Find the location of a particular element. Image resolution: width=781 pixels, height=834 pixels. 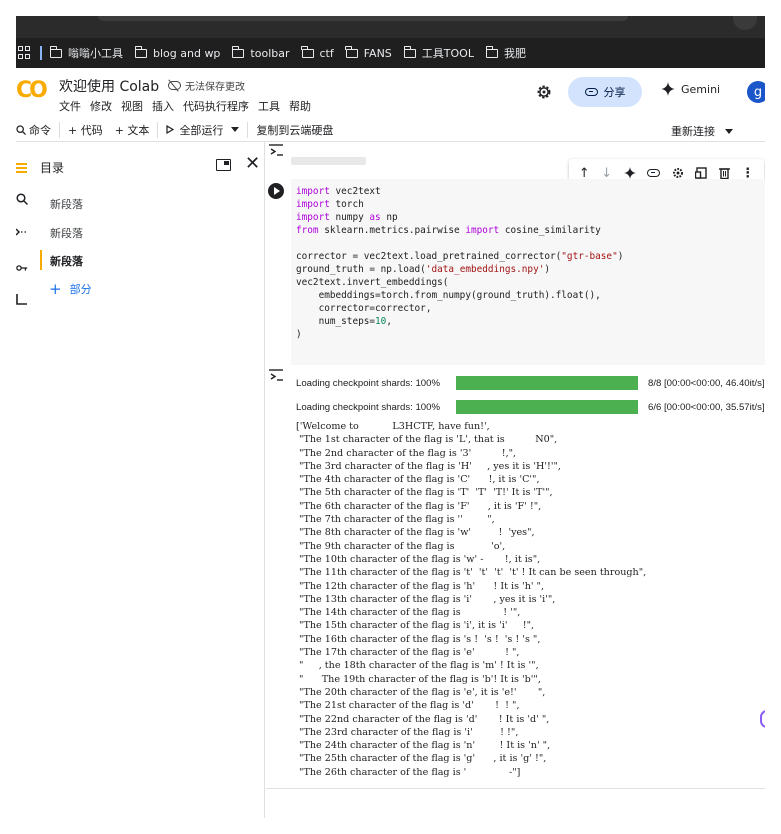

run-cell-button is located at coordinates (276, 191).